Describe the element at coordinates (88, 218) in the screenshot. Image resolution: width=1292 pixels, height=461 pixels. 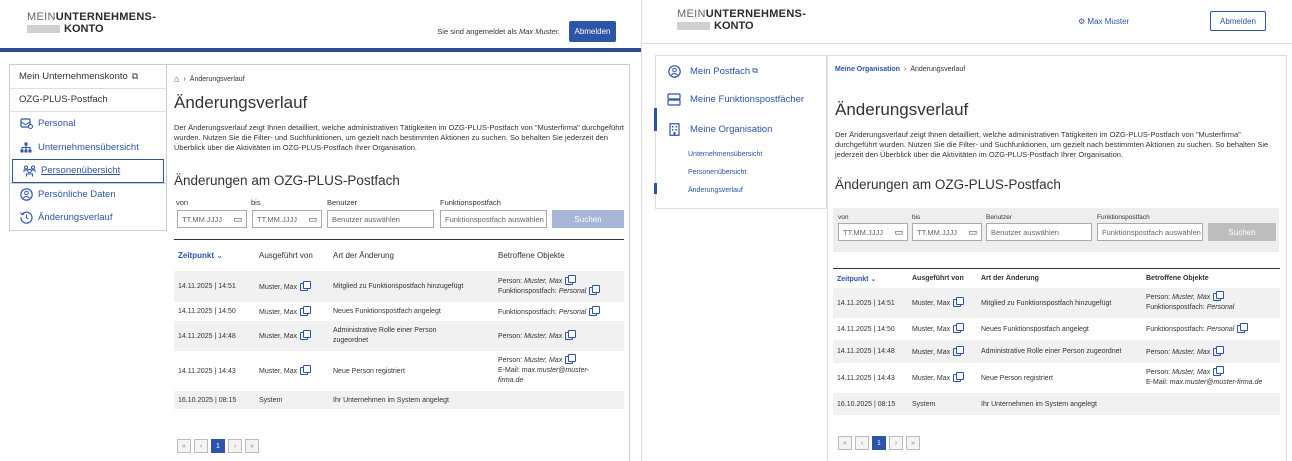
I see `sidebar-item-aenderungsverlauf: Änderungsverlauf` at that location.